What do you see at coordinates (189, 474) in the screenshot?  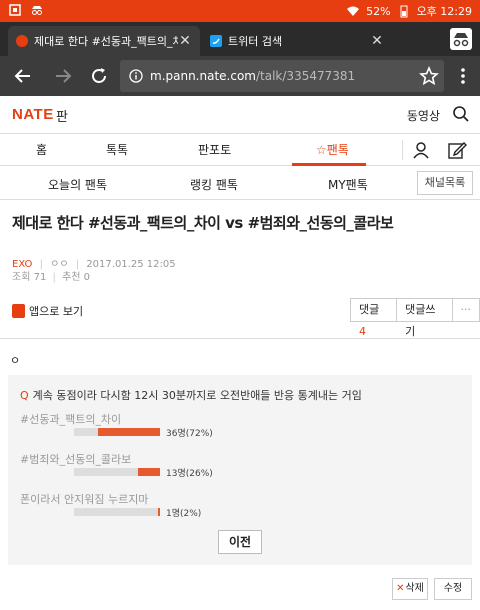 I see `poll-option-result: 13명(26%)` at bounding box center [189, 474].